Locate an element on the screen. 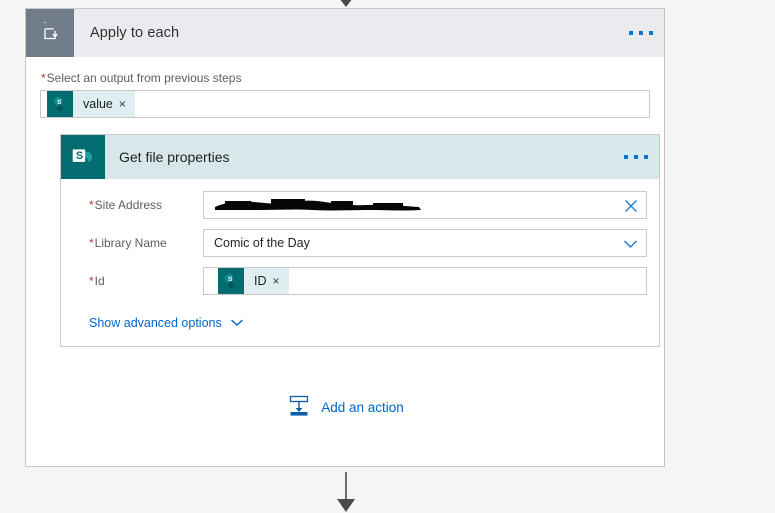 The height and width of the screenshot is (513, 775). apply-to-each-header: Apply to each is located at coordinates (345, 33).